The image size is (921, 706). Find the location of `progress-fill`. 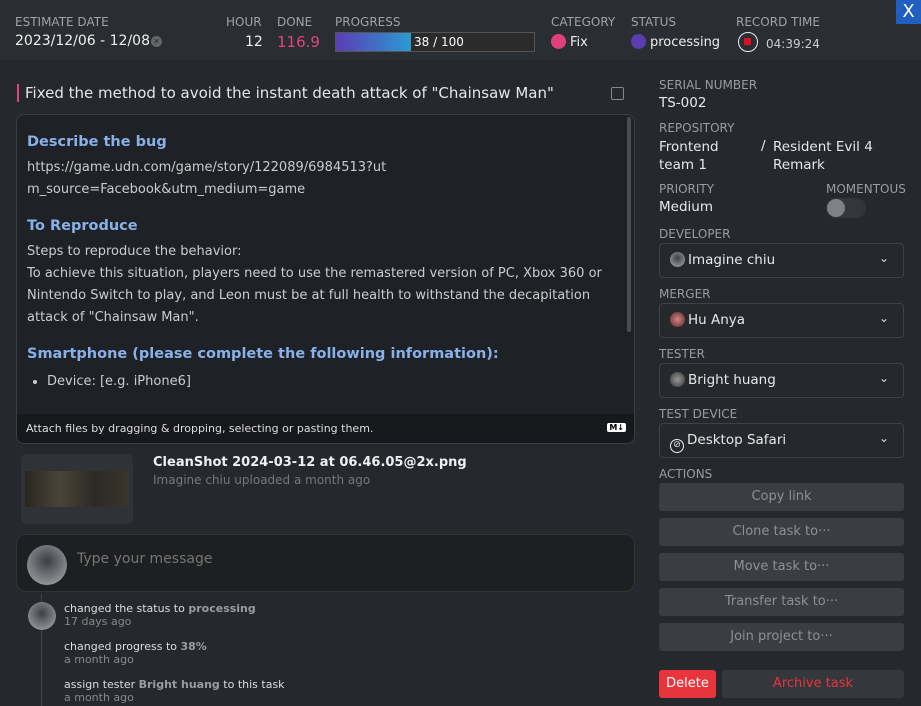

progress-fill is located at coordinates (374, 42).